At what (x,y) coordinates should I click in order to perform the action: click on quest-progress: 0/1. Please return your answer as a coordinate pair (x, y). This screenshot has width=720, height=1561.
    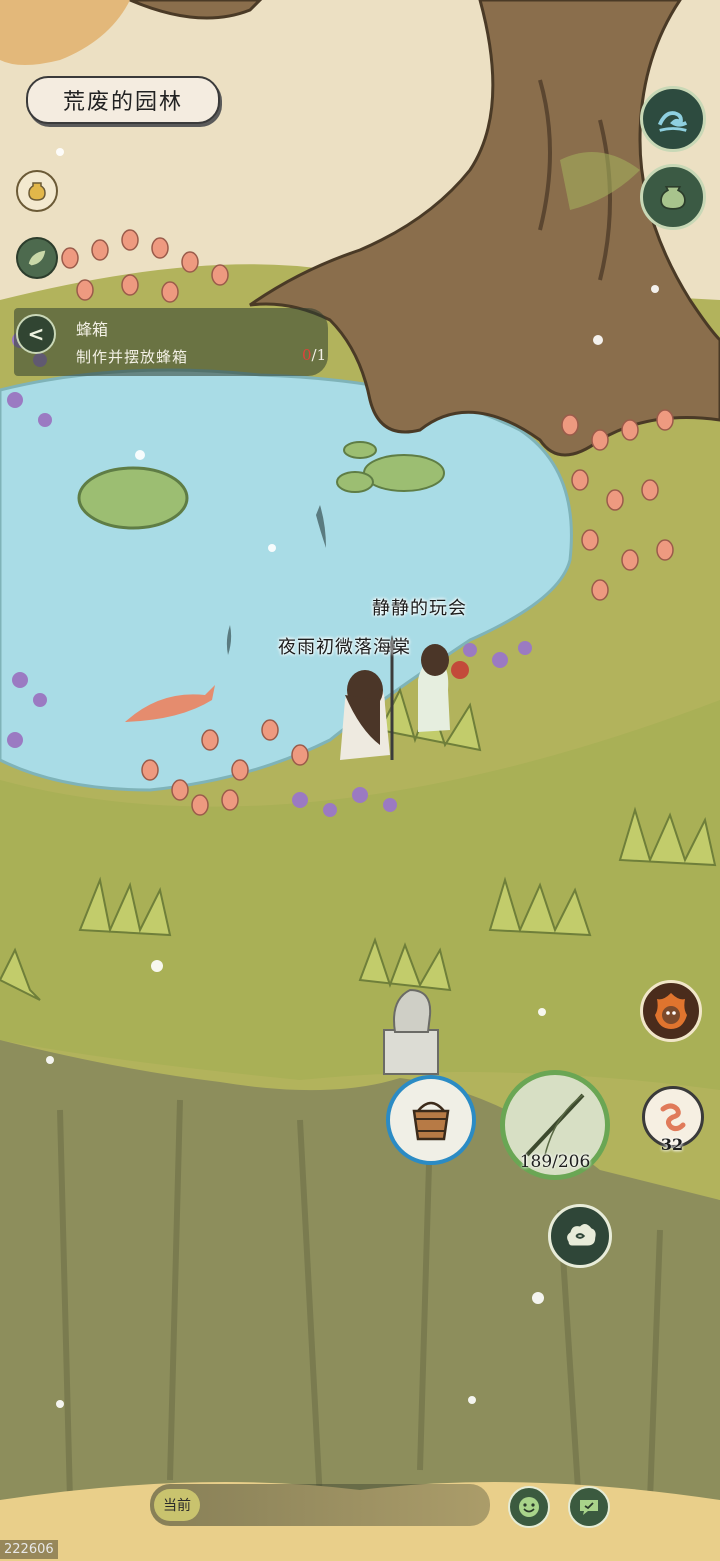
    Looking at the image, I should click on (314, 355).